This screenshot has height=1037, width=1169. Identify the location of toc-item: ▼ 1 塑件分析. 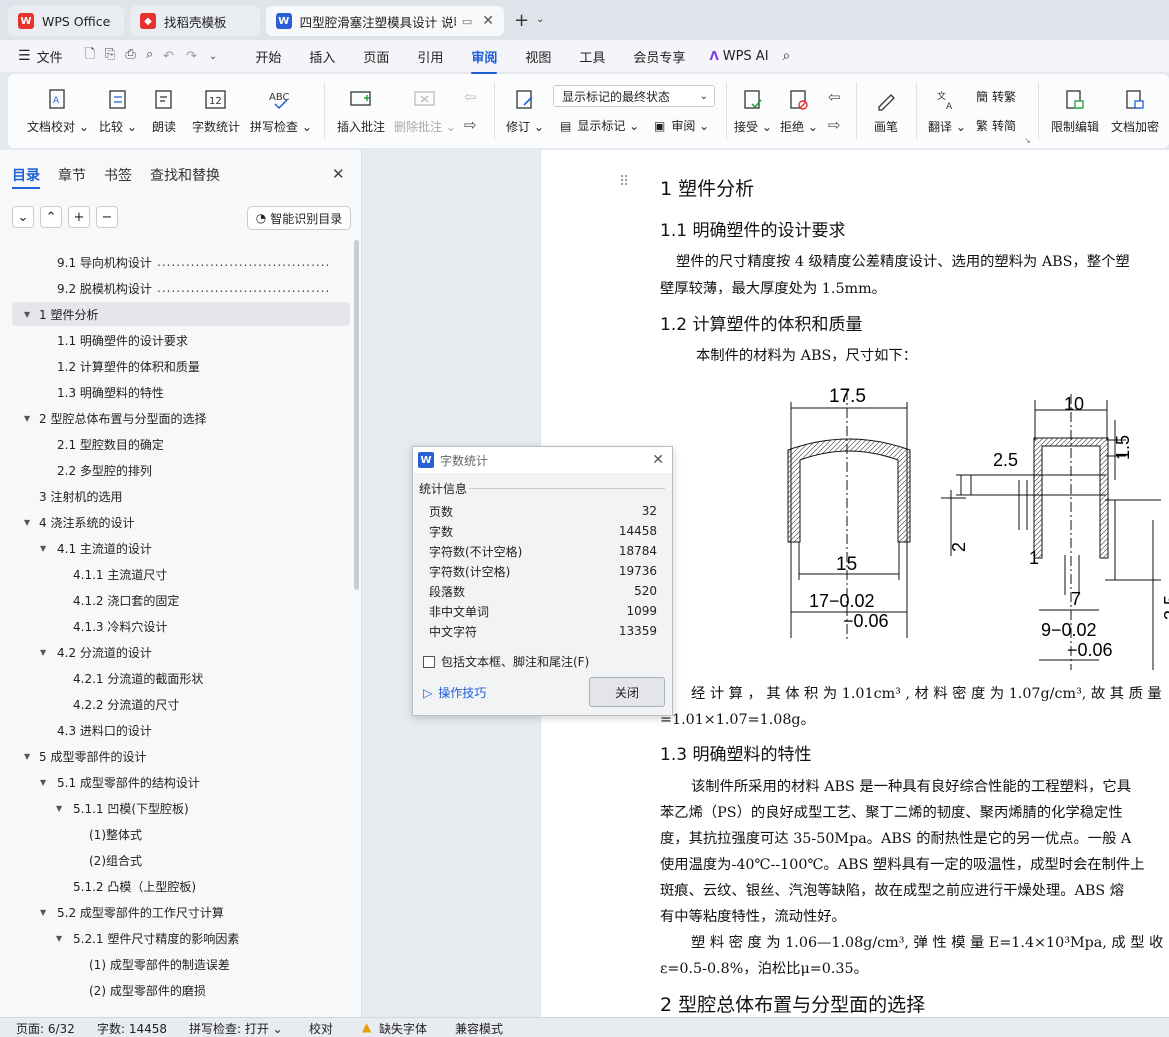
(181, 314).